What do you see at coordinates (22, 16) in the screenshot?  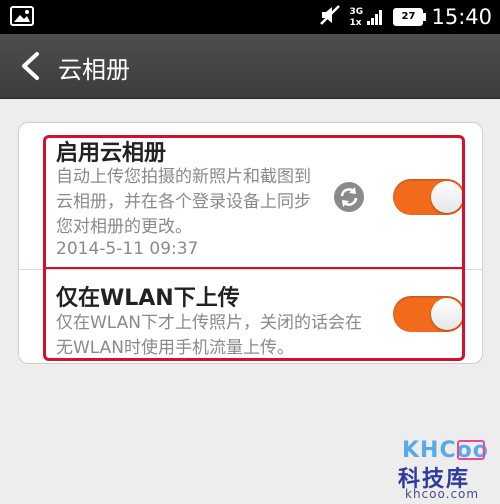 I see `screenshot-icon` at bounding box center [22, 16].